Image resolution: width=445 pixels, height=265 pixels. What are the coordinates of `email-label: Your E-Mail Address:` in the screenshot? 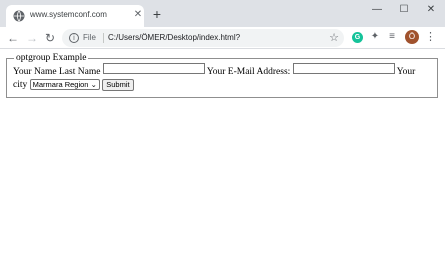 It's located at (248, 72).